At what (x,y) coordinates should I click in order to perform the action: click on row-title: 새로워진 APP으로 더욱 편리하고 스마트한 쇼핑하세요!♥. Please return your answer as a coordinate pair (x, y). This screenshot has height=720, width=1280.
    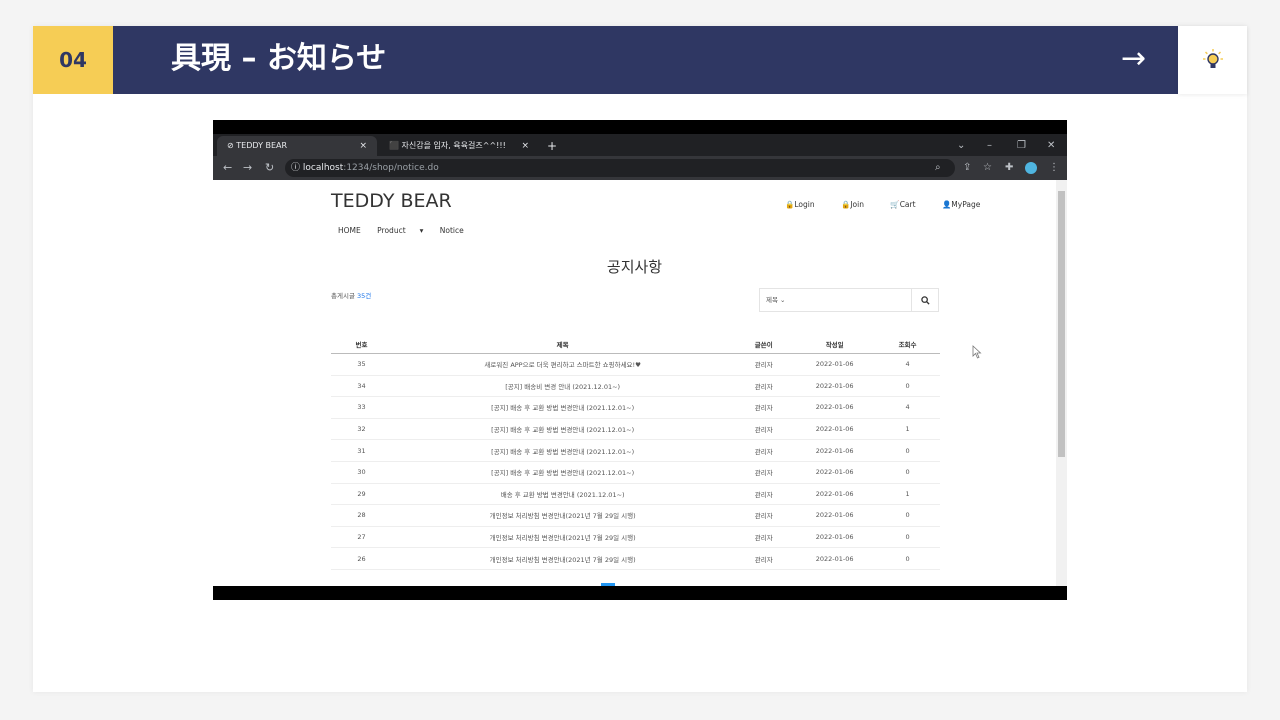
    Looking at the image, I should click on (563, 364).